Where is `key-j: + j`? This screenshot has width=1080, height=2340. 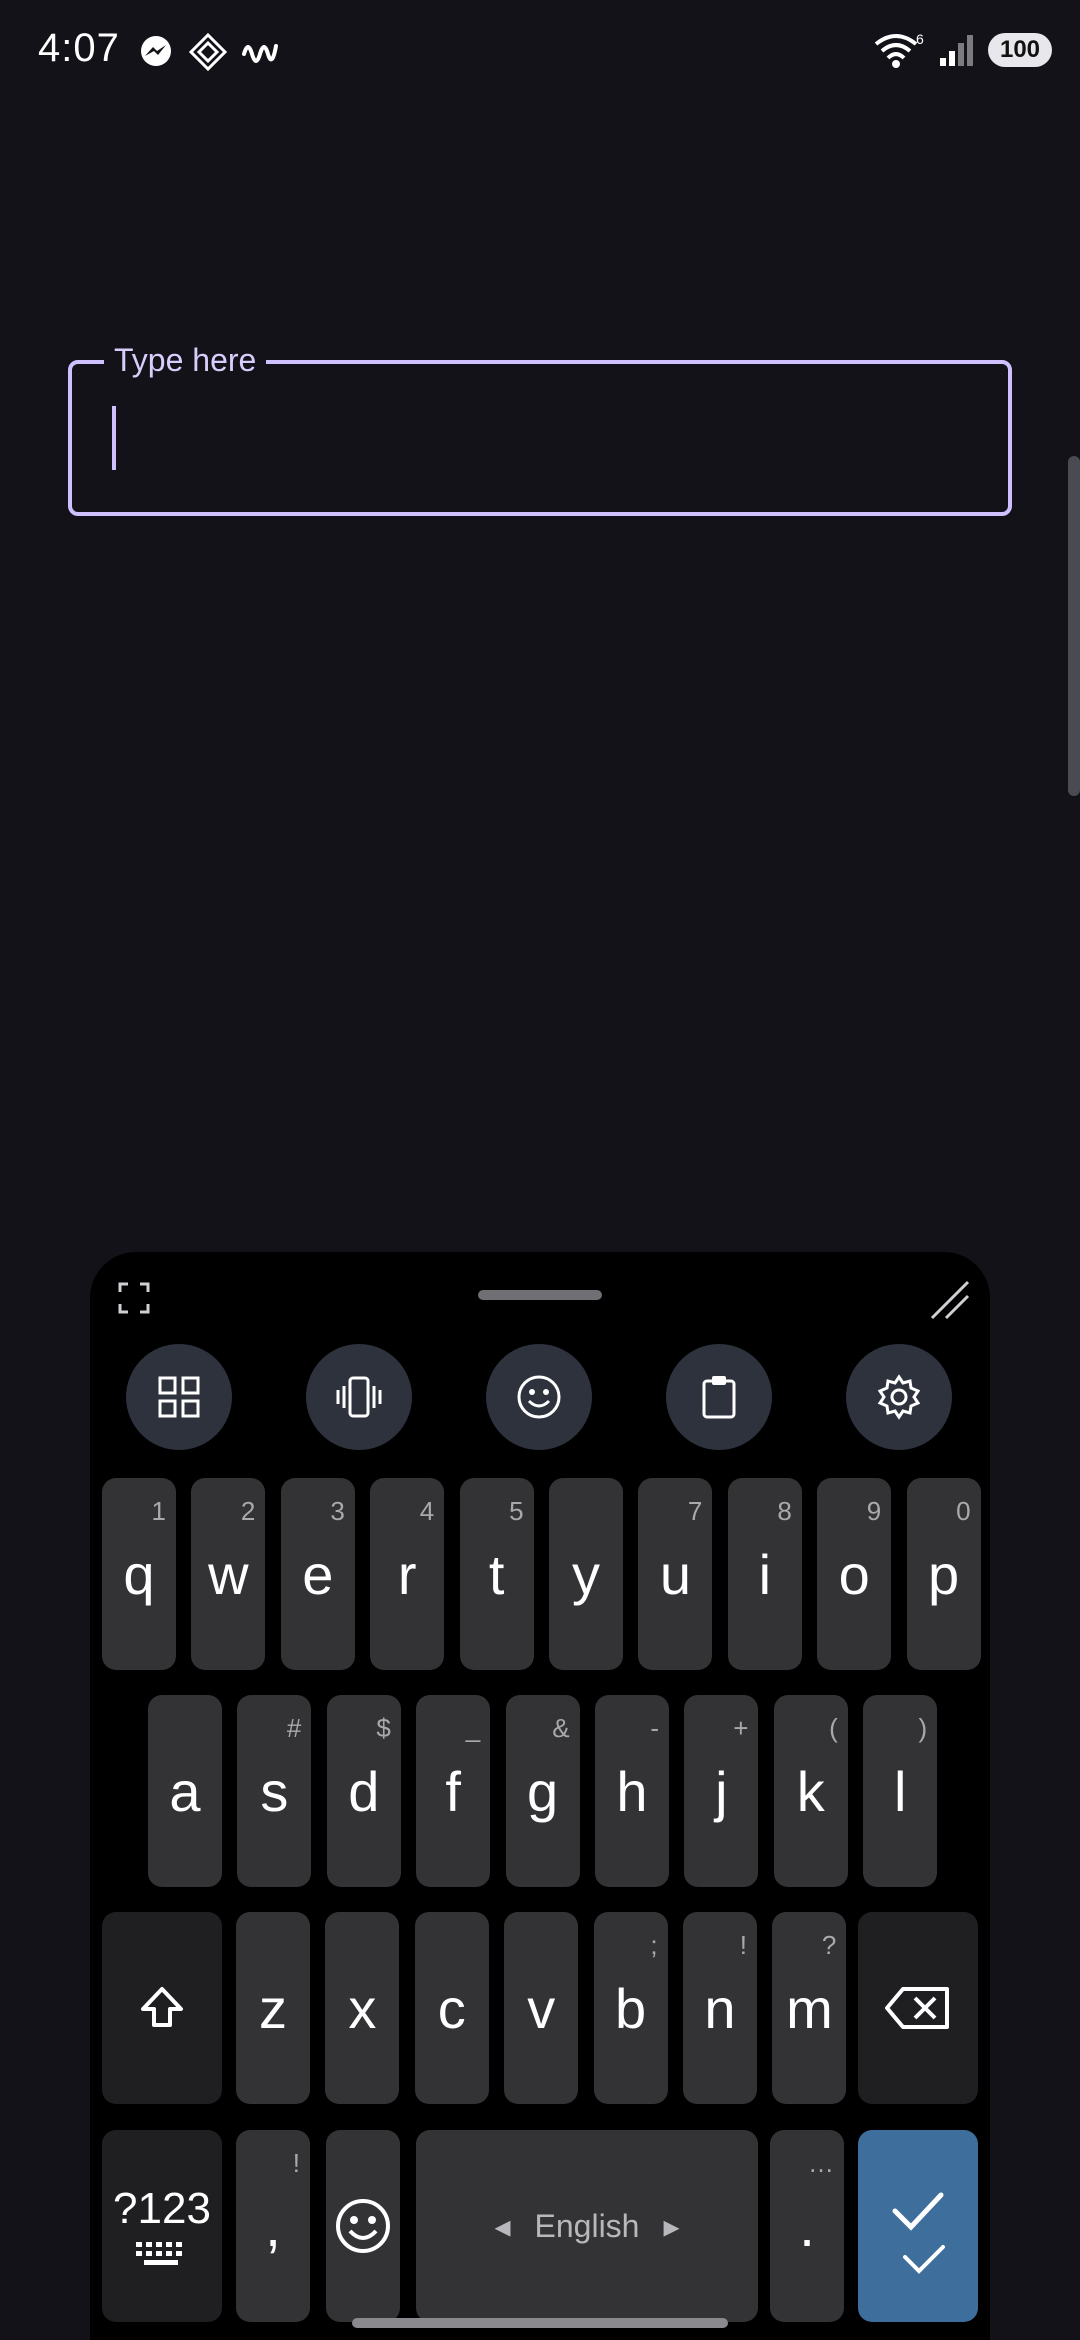 key-j: + j is located at coordinates (721, 1791).